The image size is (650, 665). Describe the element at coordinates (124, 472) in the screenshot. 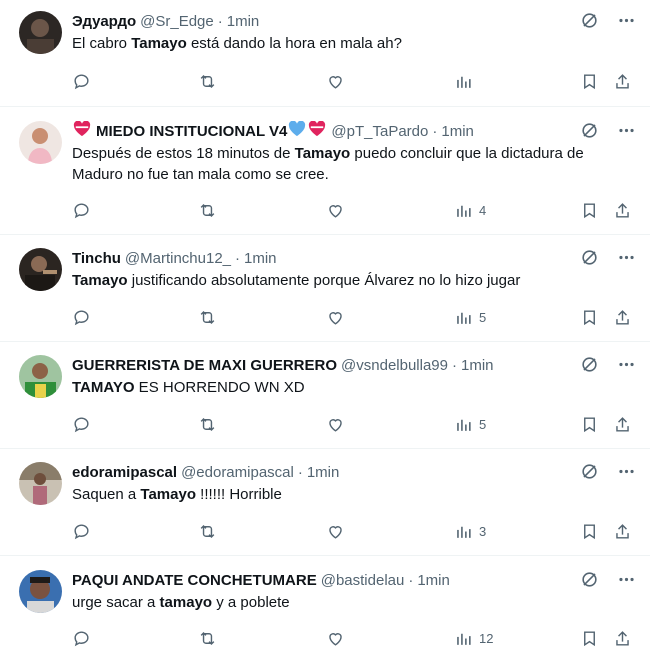

I see `display-name: edoramipascal` at that location.